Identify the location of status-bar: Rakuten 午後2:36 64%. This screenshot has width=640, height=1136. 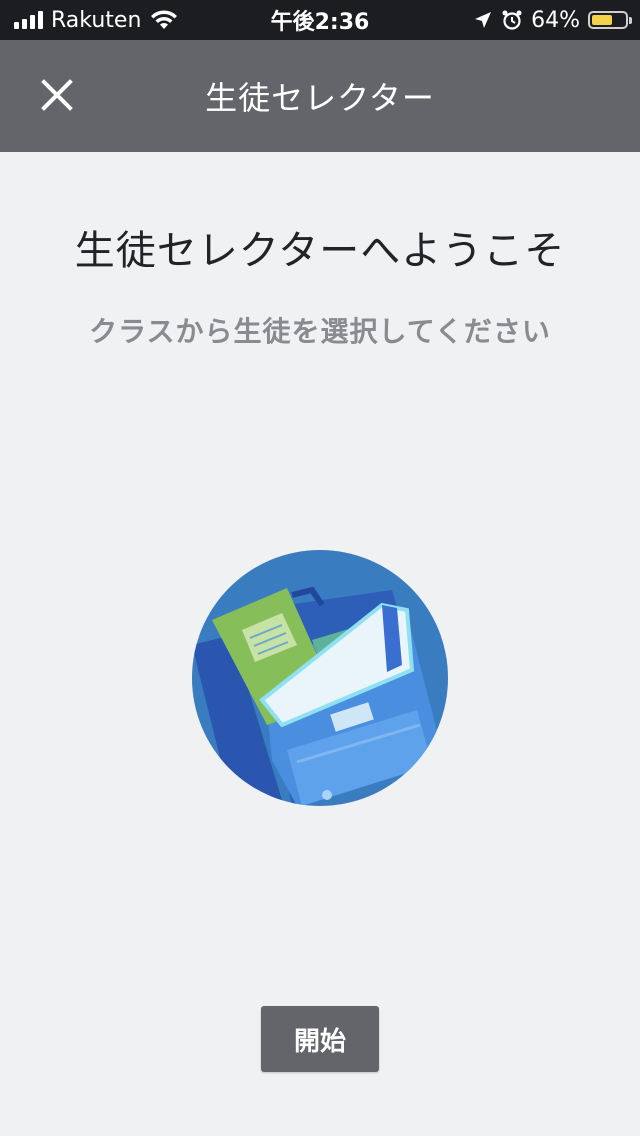
(320, 20).